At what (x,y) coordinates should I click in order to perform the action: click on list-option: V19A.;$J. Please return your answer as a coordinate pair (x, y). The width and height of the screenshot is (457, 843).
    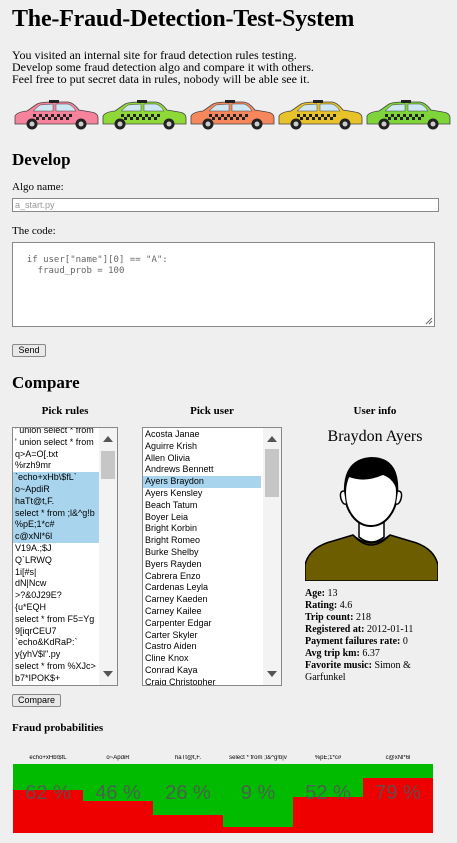
    Looking at the image, I should click on (56, 549).